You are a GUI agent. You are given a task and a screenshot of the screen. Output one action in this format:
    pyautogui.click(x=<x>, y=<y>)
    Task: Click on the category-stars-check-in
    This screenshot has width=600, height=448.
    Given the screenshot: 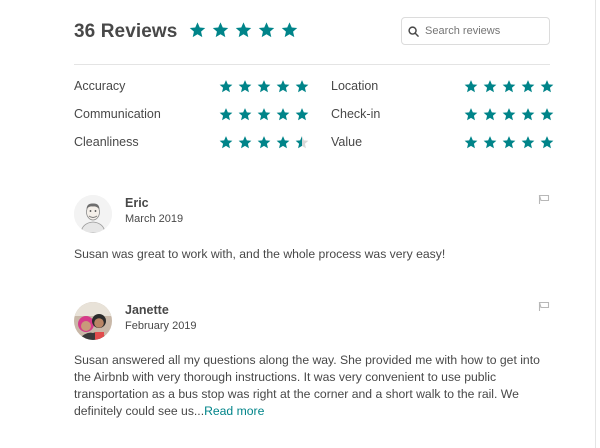 What is the action you would take?
    pyautogui.click(x=509, y=114)
    